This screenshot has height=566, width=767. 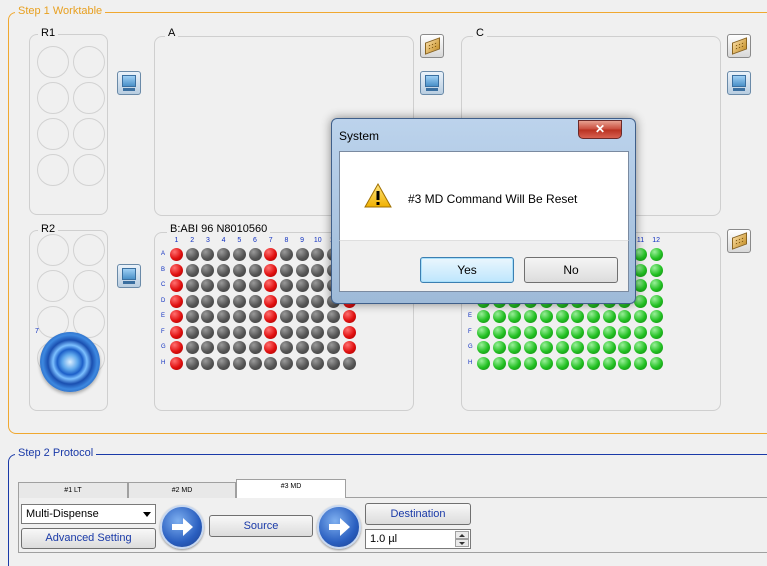 What do you see at coordinates (467, 270) in the screenshot?
I see `yes-button: Yes` at bounding box center [467, 270].